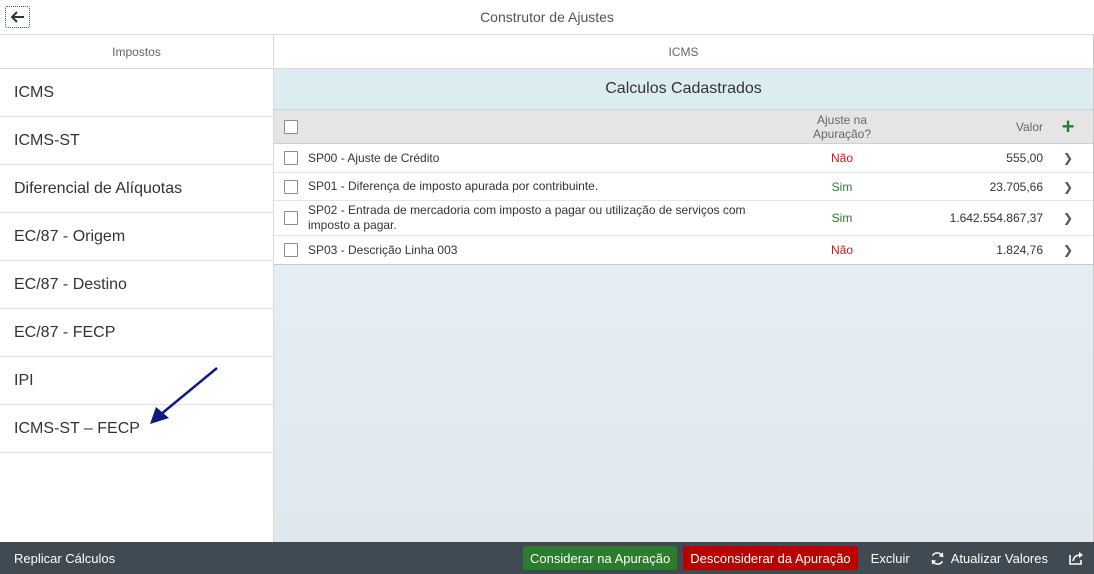 The height and width of the screenshot is (574, 1094). What do you see at coordinates (136, 285) in the screenshot?
I see `master-item-ec87-destino: EC/87 - Destino` at bounding box center [136, 285].